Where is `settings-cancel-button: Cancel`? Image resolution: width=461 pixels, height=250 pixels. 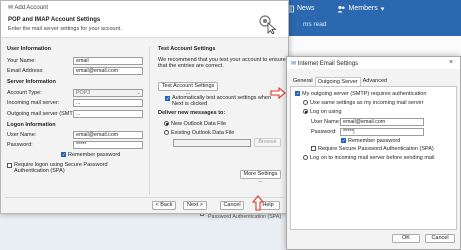
settings-cancel-button: Cancel is located at coordinates (440, 238).